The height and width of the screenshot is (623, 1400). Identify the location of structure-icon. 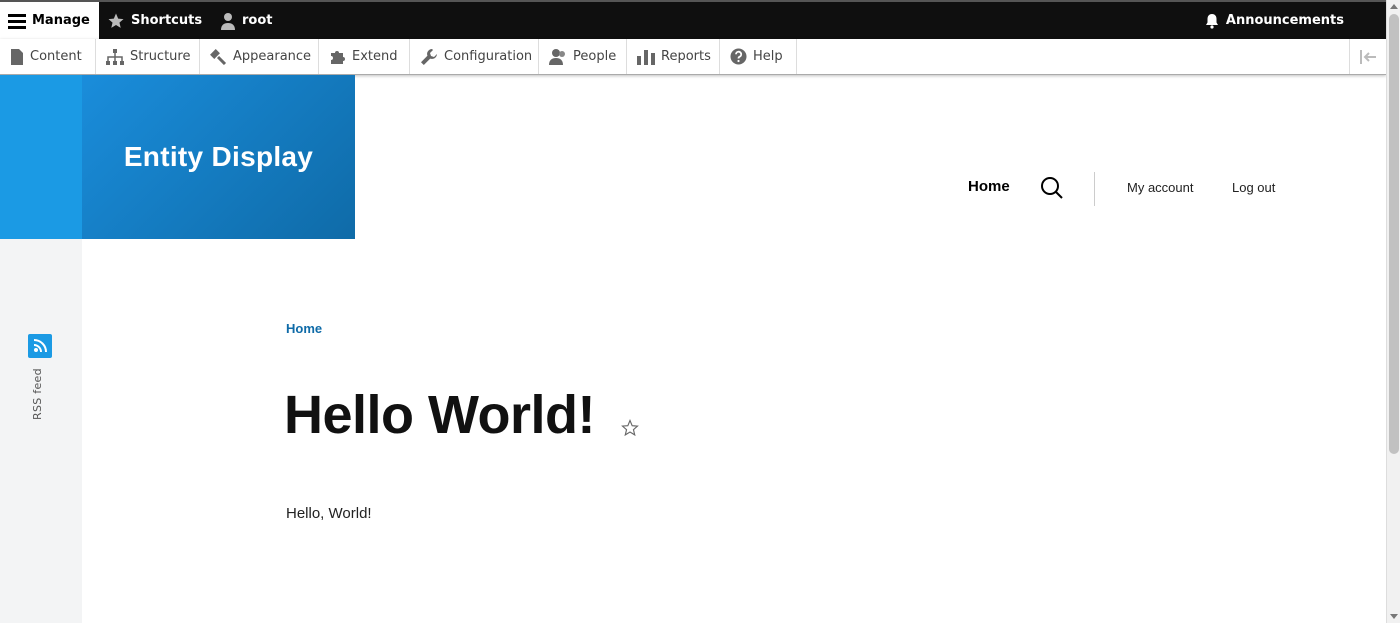
(115, 56).